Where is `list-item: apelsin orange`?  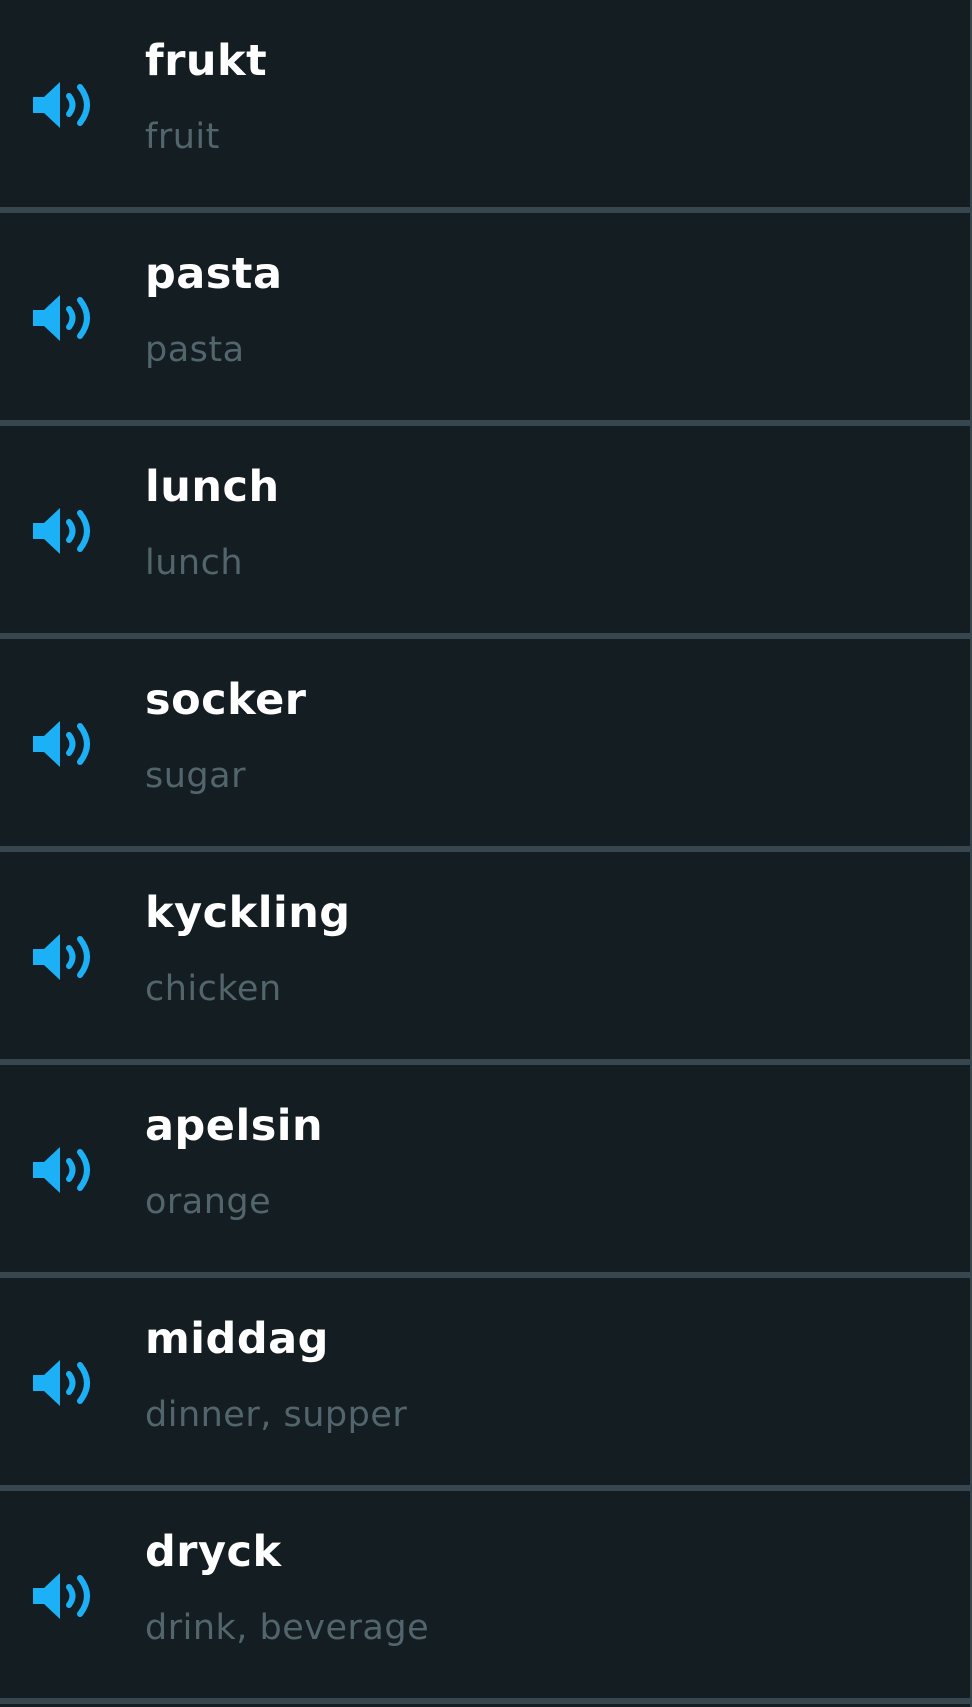
list-item: apelsin orange is located at coordinates (485, 1171).